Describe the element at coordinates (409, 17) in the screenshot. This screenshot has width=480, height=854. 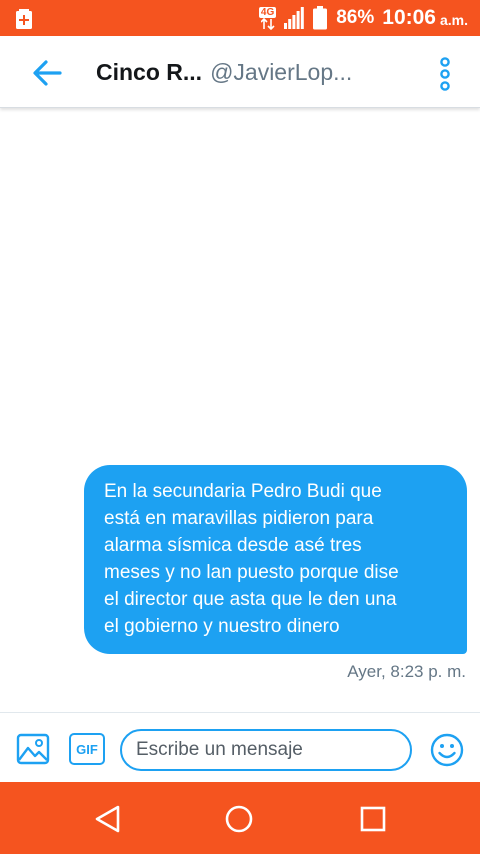
I see `clock-time: 10:06` at that location.